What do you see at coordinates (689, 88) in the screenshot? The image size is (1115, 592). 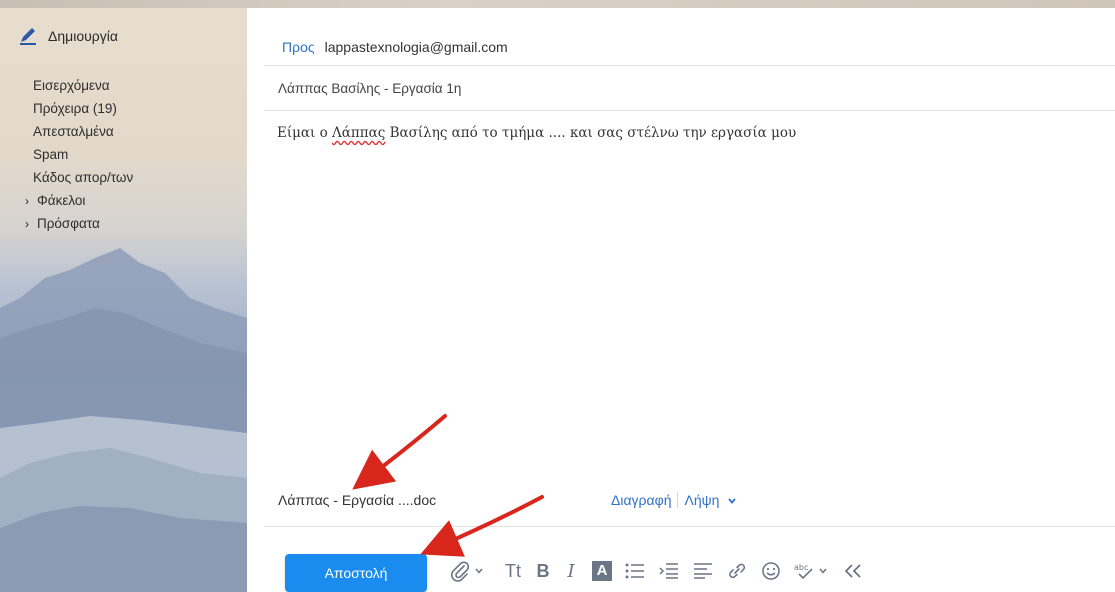 I see `subject-field: Λάππας Βασίλης - Εργασία 1η` at bounding box center [689, 88].